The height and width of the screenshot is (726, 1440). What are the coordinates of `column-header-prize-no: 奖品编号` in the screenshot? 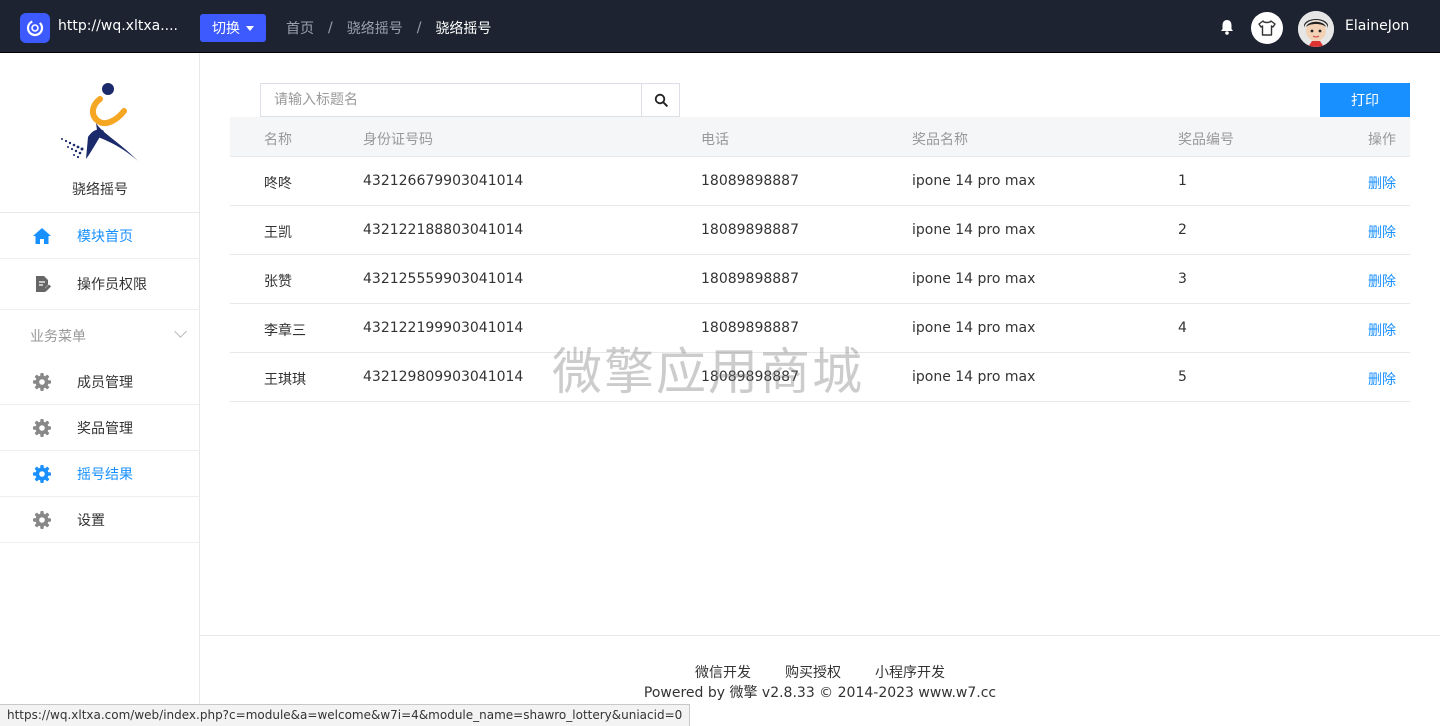 It's located at (1206, 140).